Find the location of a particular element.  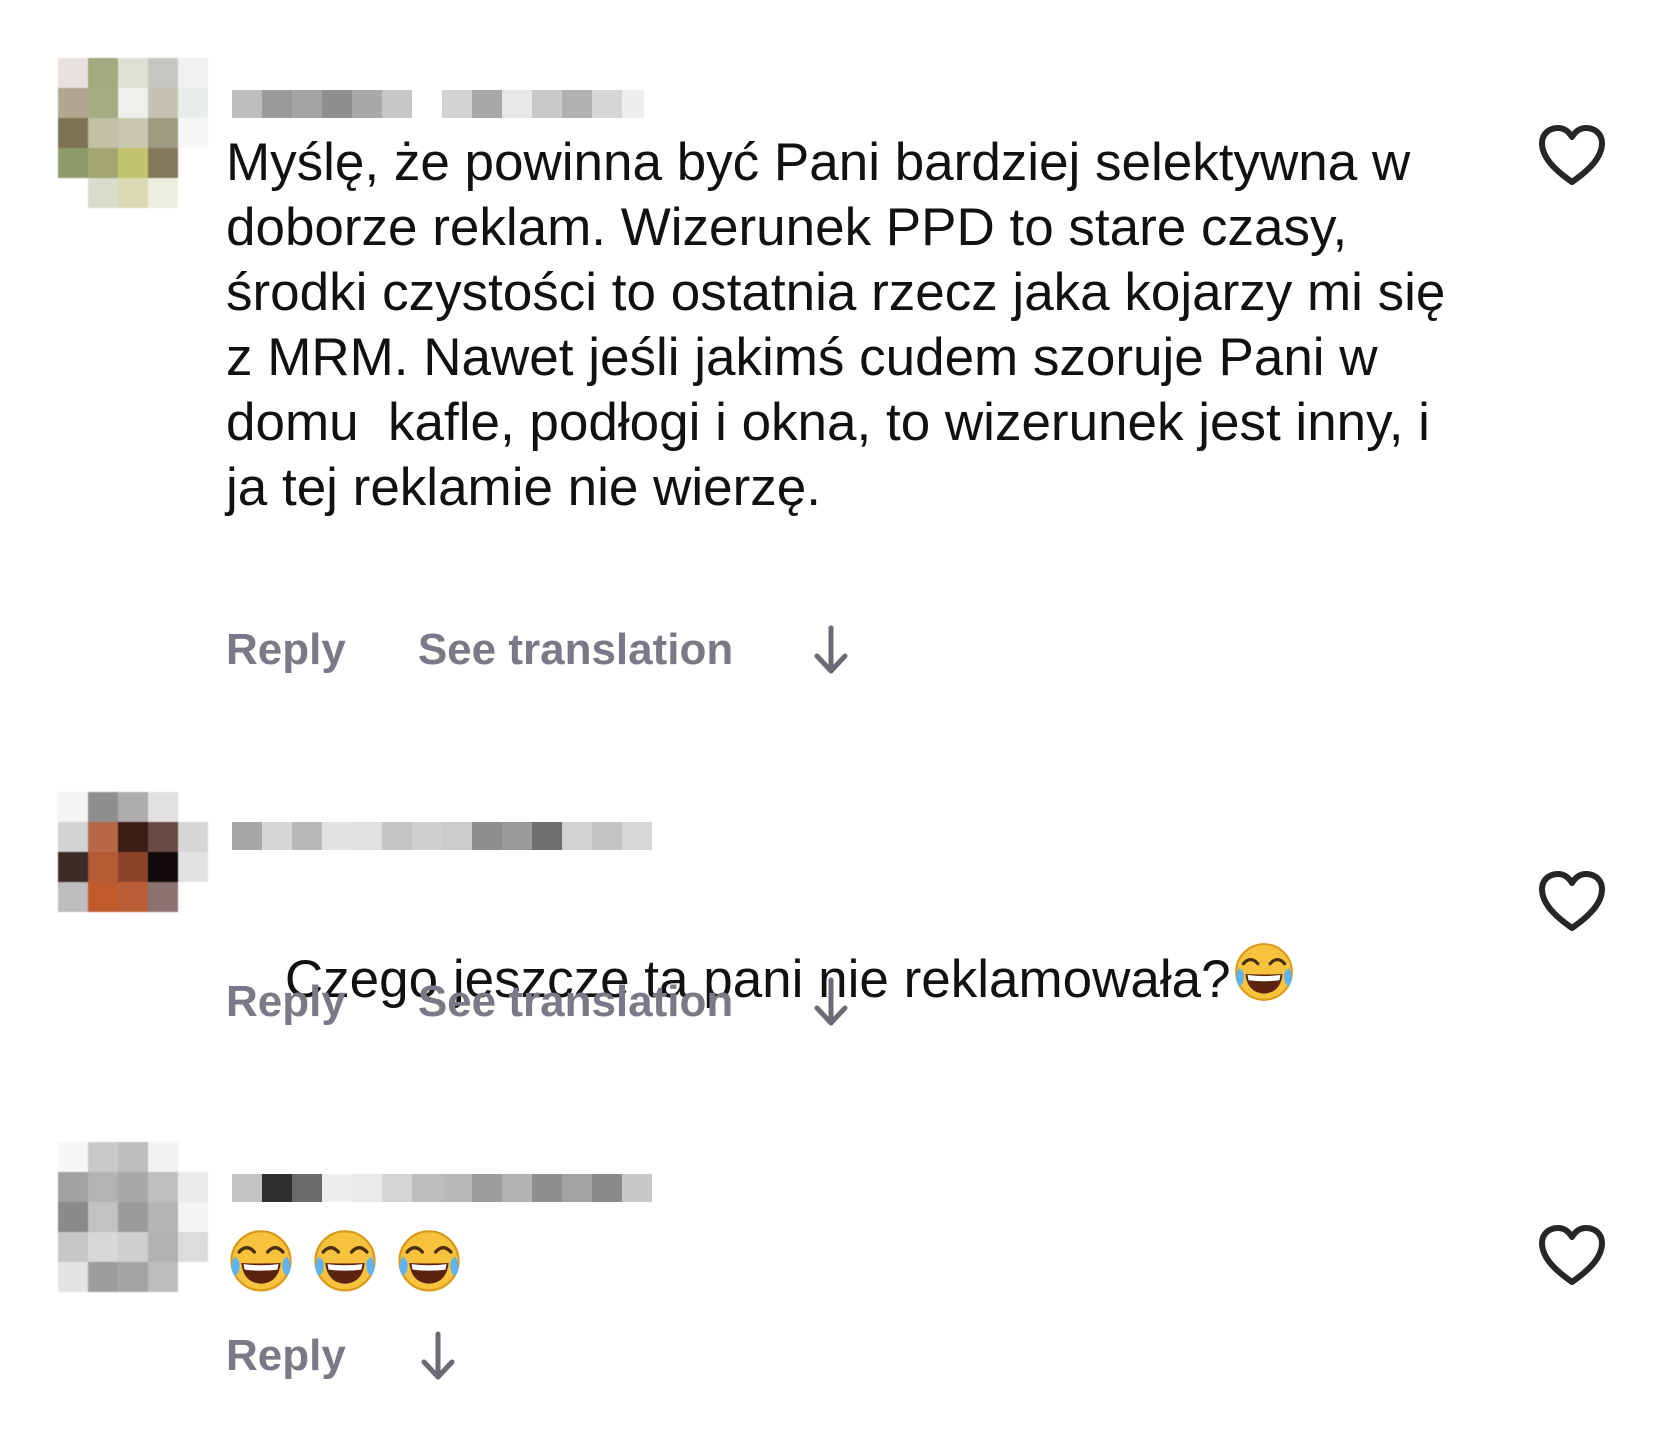

comment-actions: Reply is located at coordinates (342, 1356).